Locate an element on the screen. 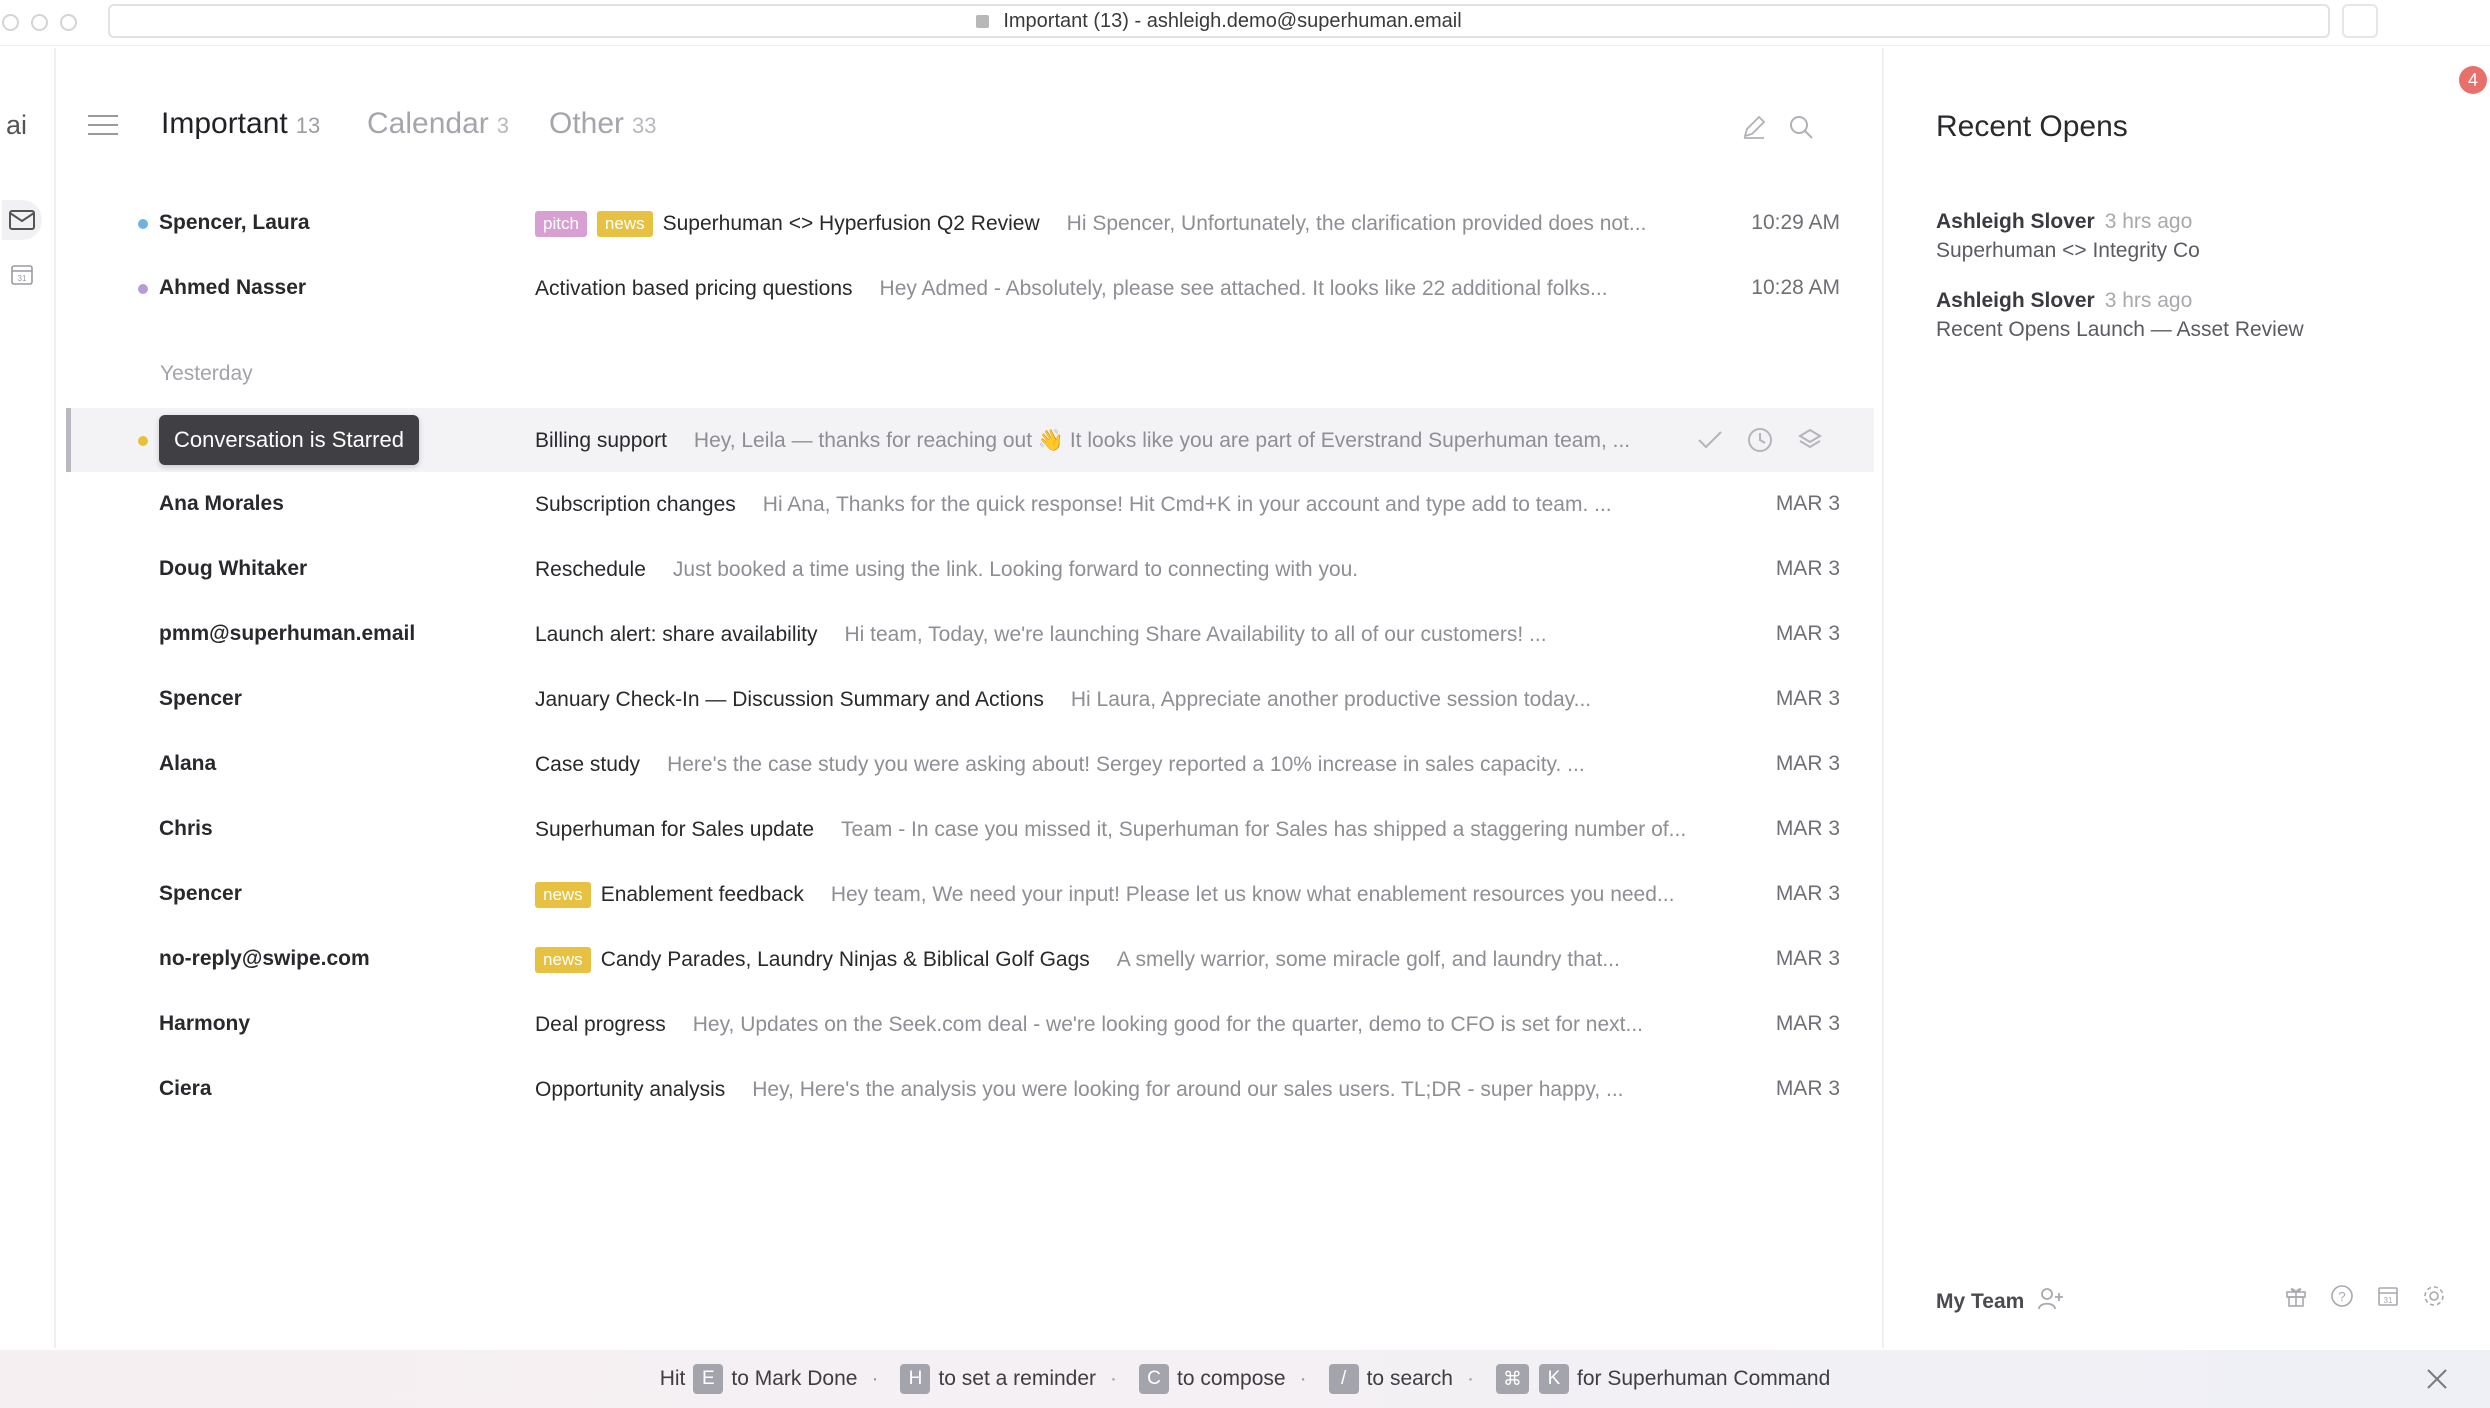 The image size is (2490, 1408). sender: Chris is located at coordinates (186, 828).